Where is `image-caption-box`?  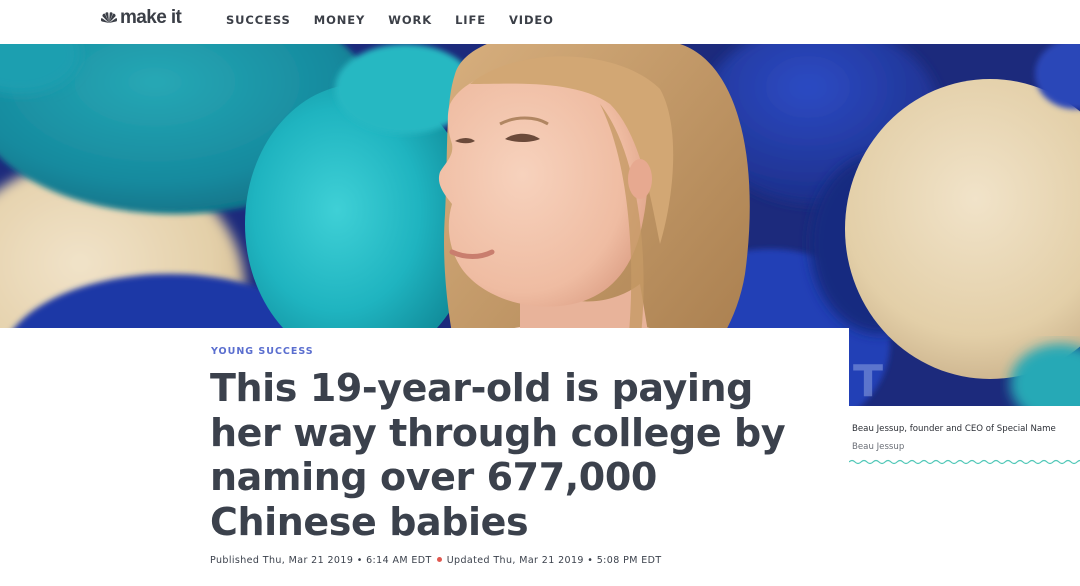 image-caption-box is located at coordinates (964, 436).